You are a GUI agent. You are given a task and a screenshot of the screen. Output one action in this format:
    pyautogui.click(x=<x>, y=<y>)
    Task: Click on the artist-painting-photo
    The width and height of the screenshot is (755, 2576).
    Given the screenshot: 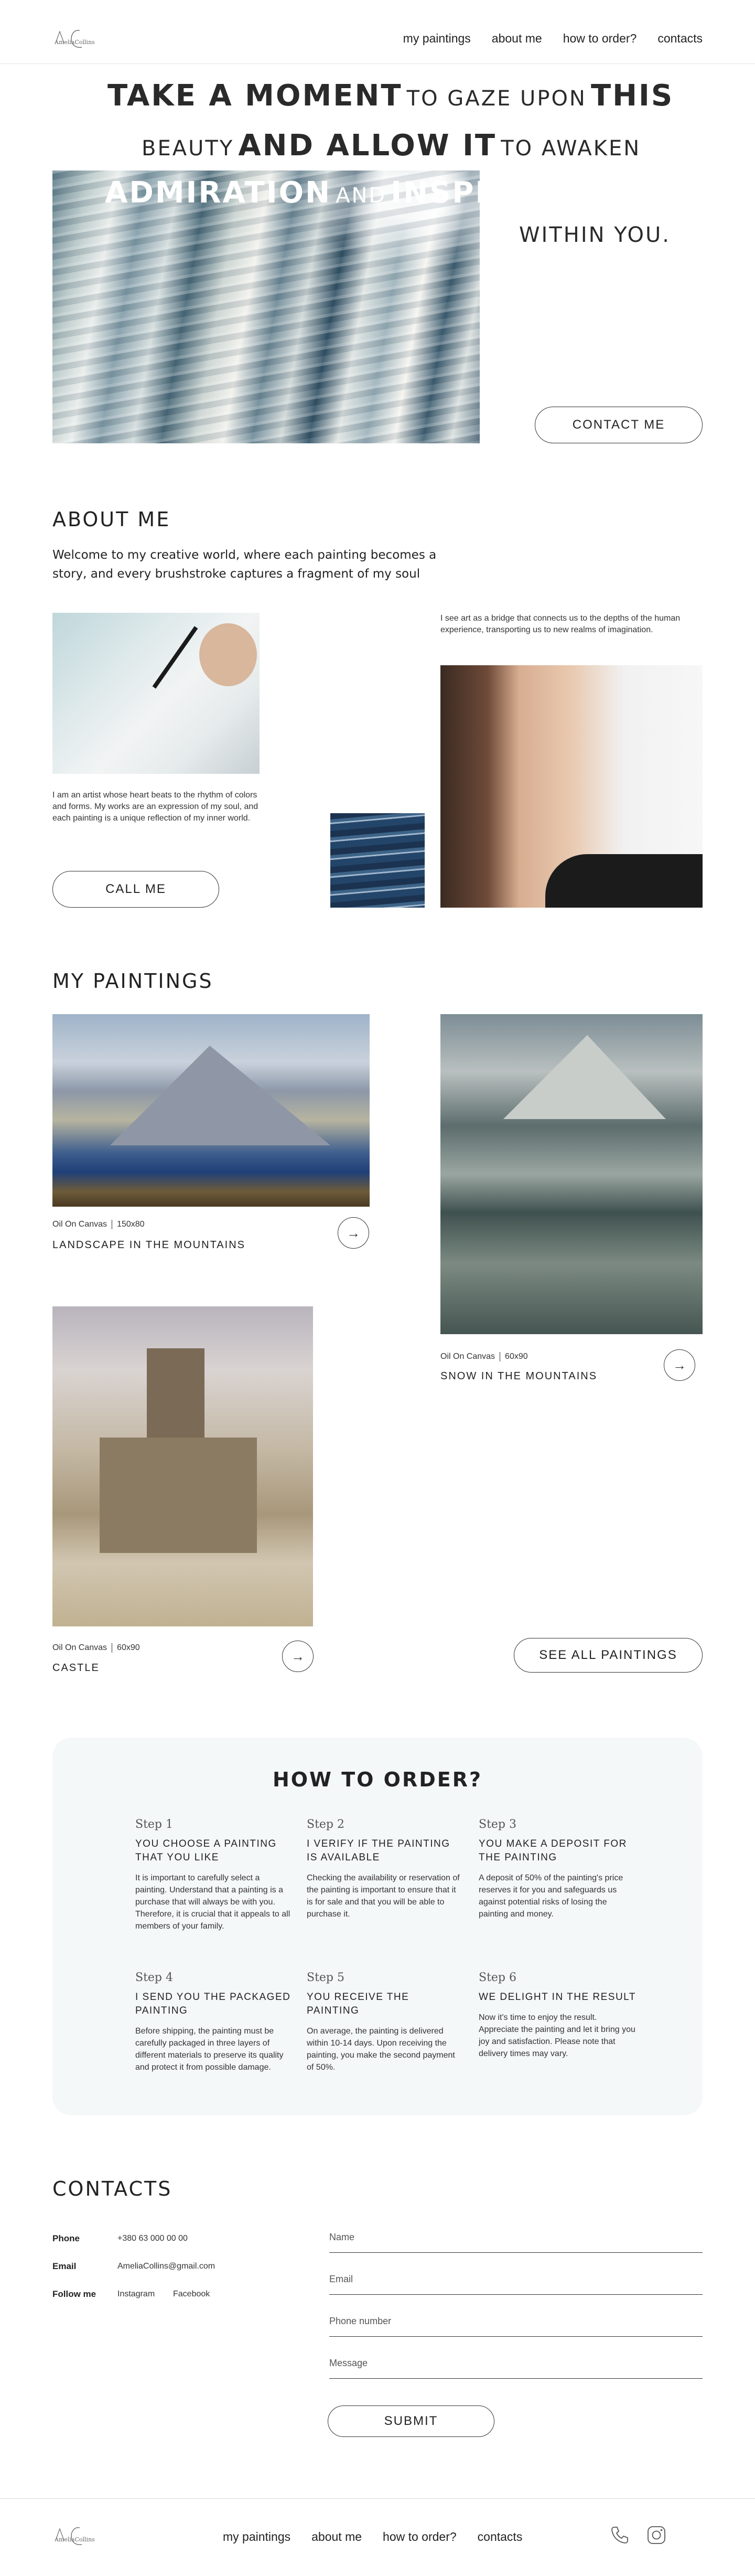 What is the action you would take?
    pyautogui.click(x=156, y=693)
    